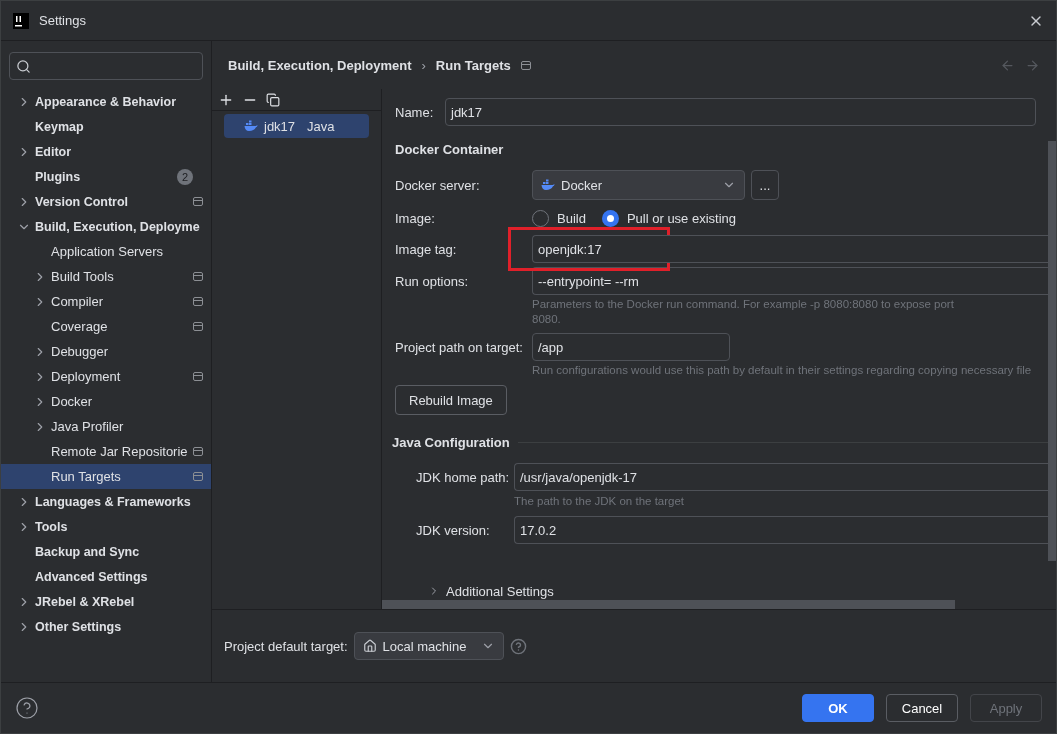  What do you see at coordinates (106, 326) in the screenshot?
I see `tree-item: Coverage` at bounding box center [106, 326].